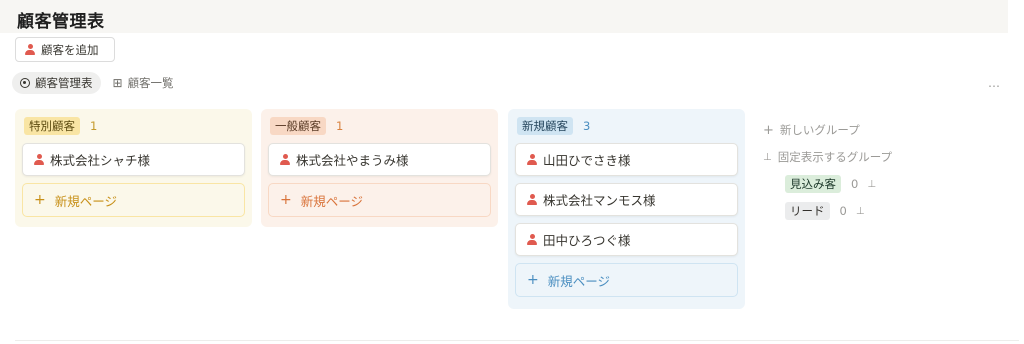 The image size is (1024, 344). I want to click on customer-card: 株式会社シャチ様, so click(133, 159).